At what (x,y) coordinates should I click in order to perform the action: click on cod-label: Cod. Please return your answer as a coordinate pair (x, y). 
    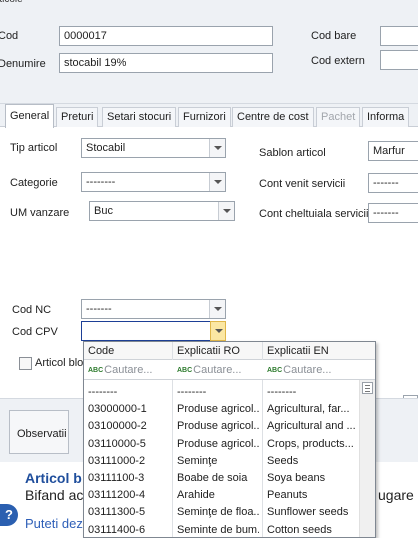
    Looking at the image, I should click on (9, 36).